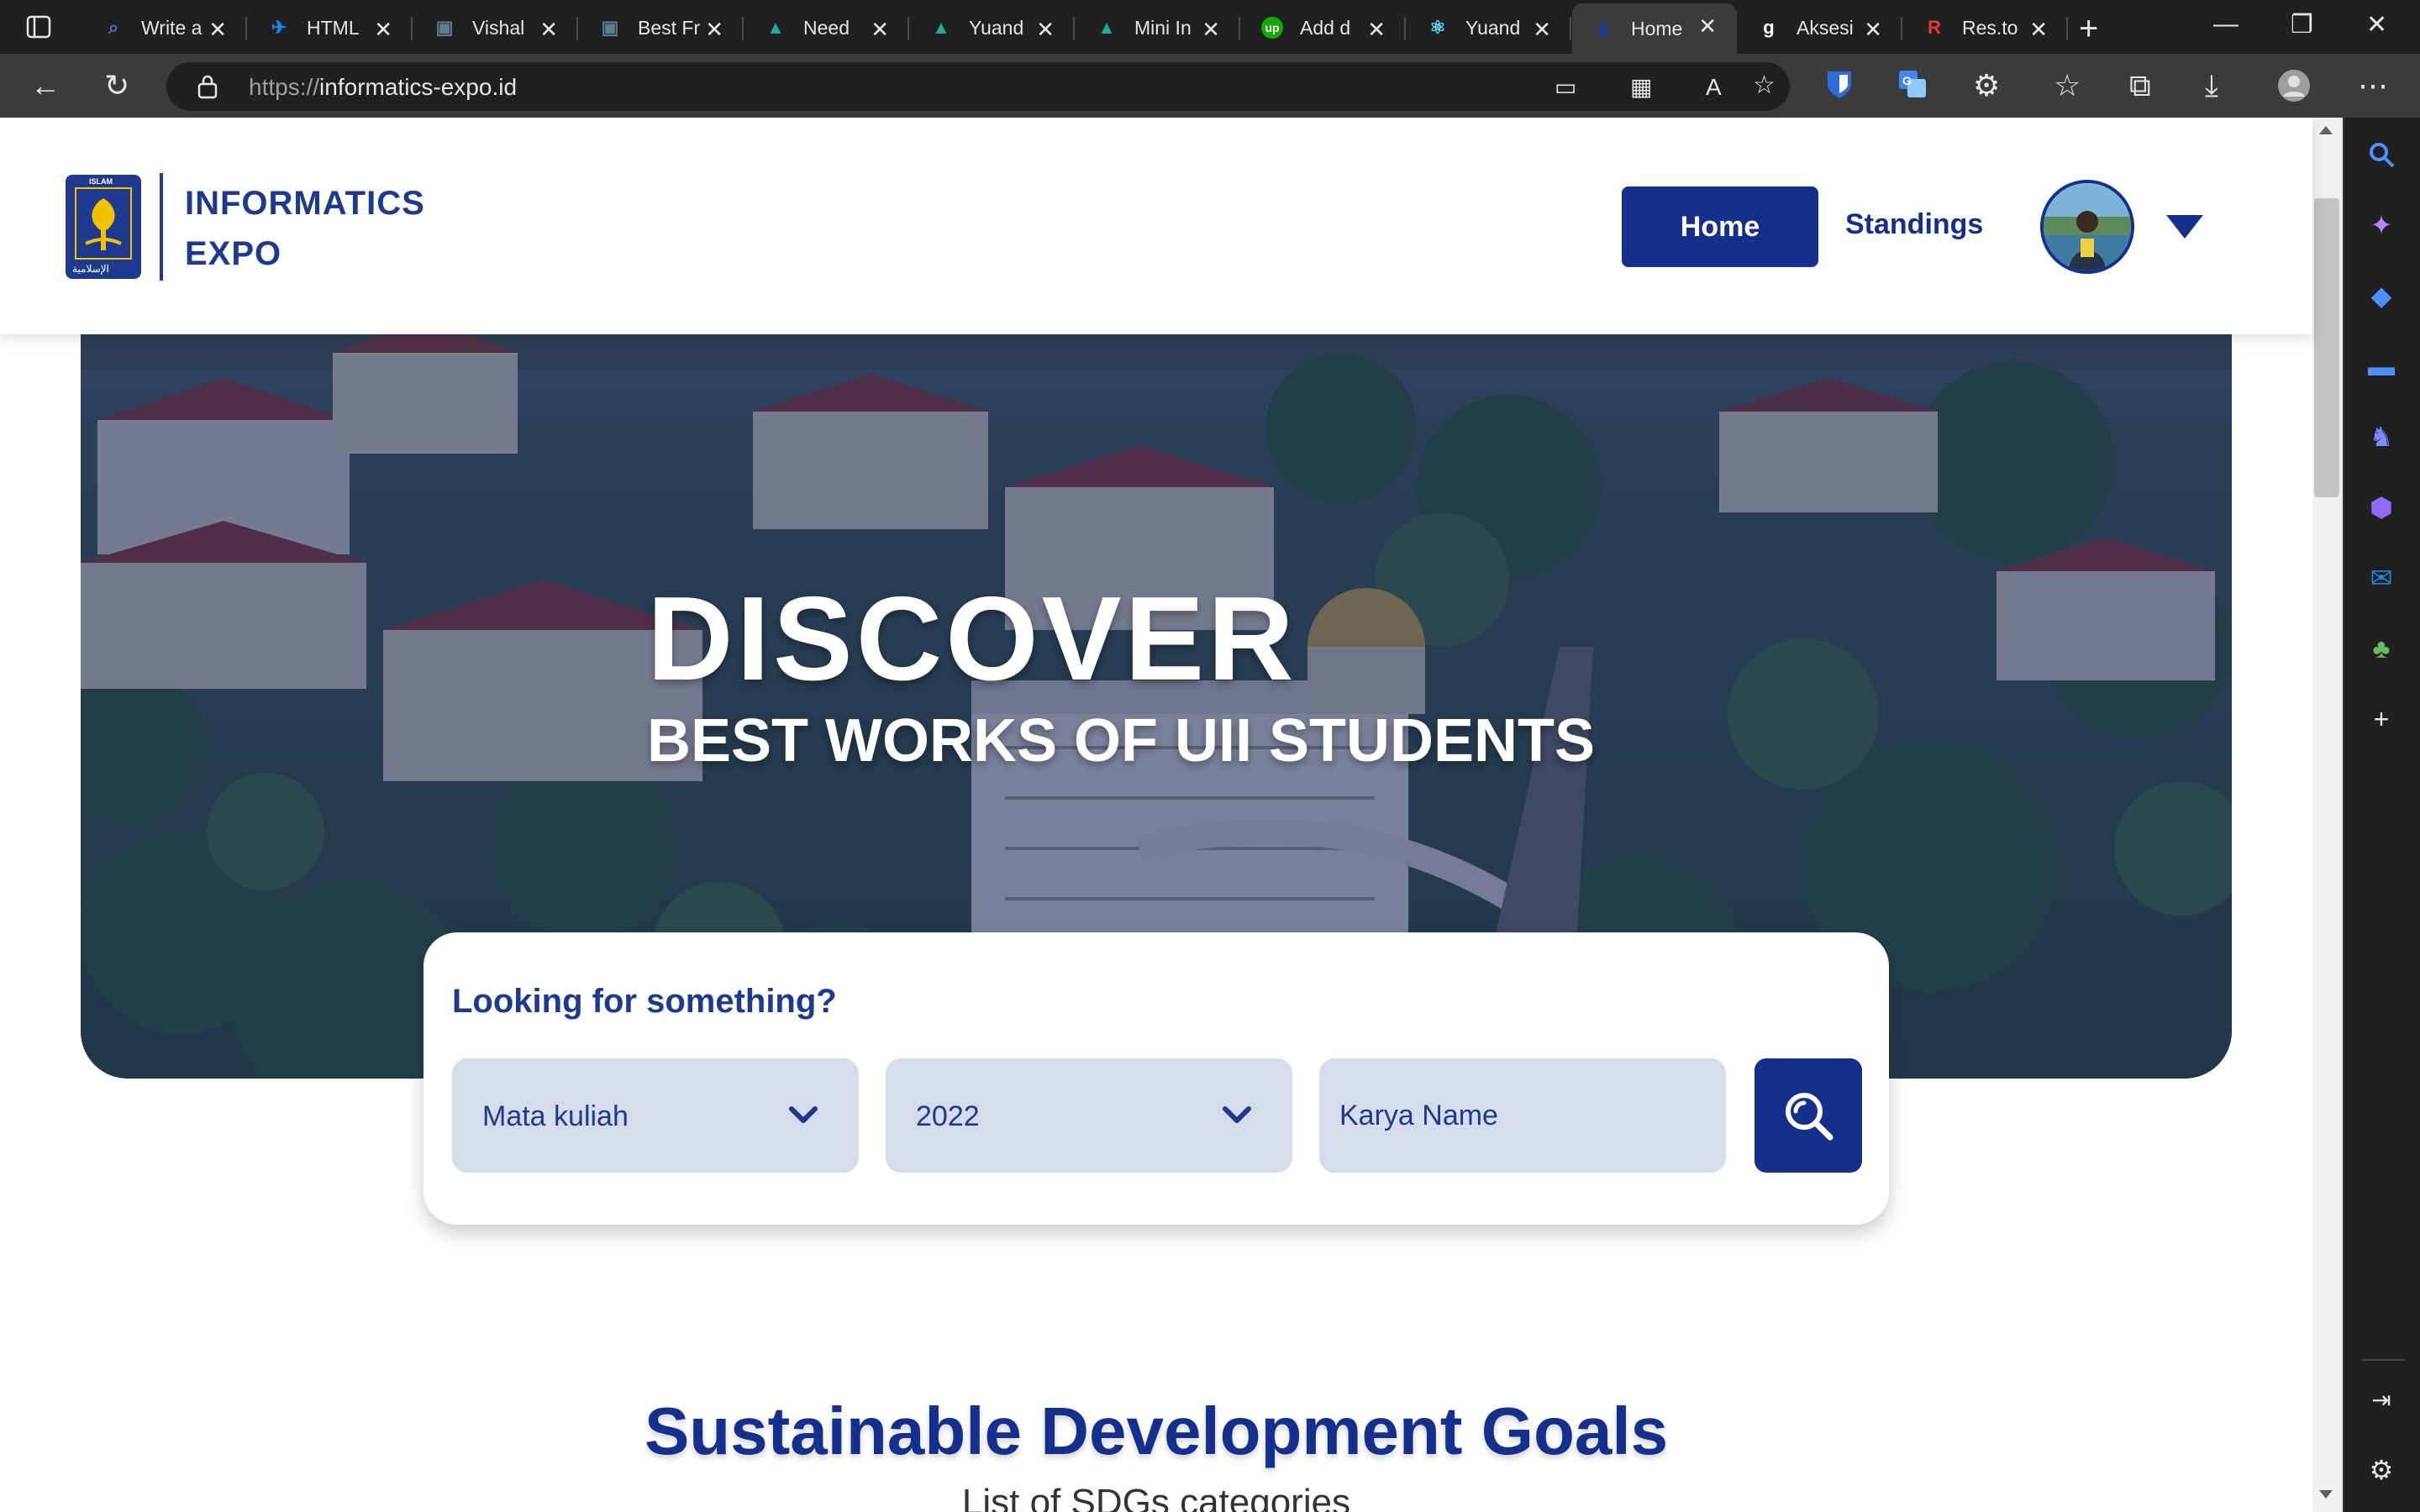  I want to click on window-close-button: ✕, so click(2376, 24).